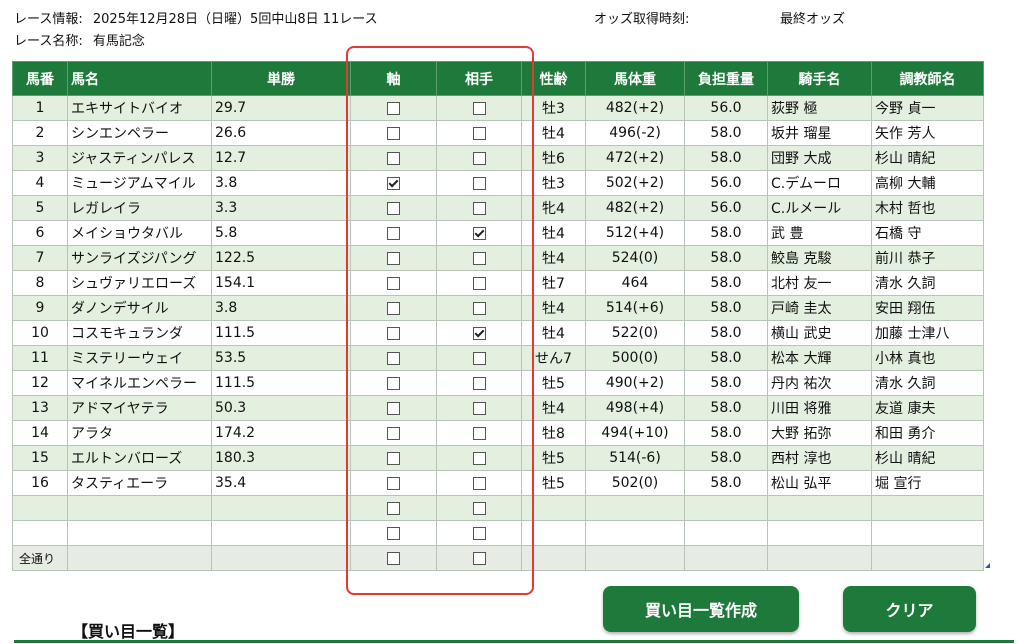 This screenshot has width=1024, height=644. Describe the element at coordinates (635, 458) in the screenshot. I see `cell-weight: 514(-6)` at that location.